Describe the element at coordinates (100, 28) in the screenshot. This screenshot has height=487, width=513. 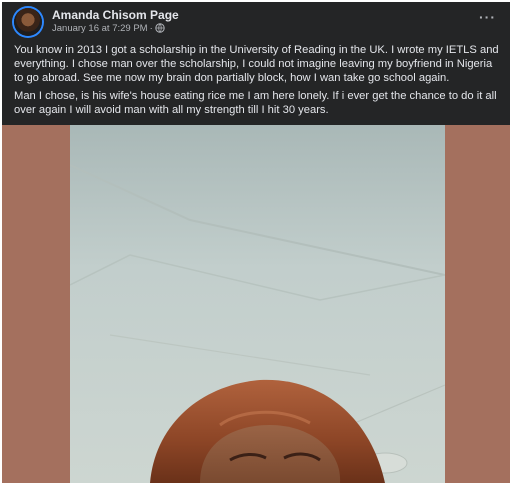
I see `post-timestamp: January 16 at 7:29 PM` at that location.